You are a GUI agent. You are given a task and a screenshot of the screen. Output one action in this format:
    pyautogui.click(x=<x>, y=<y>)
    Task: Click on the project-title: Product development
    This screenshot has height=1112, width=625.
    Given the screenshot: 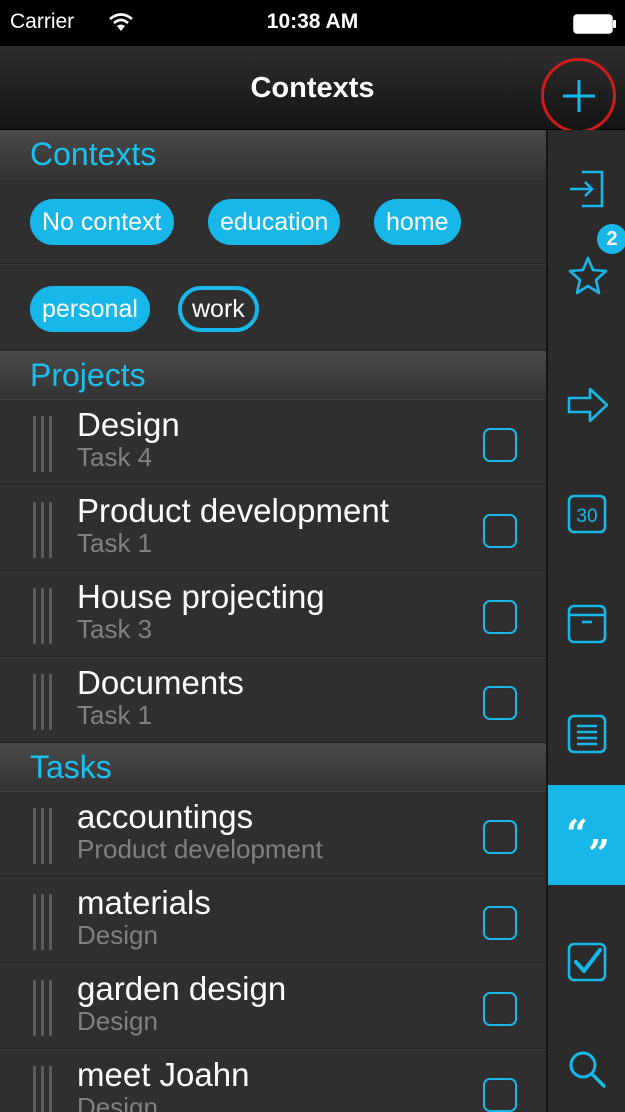 What is the action you would take?
    pyautogui.click(x=233, y=510)
    